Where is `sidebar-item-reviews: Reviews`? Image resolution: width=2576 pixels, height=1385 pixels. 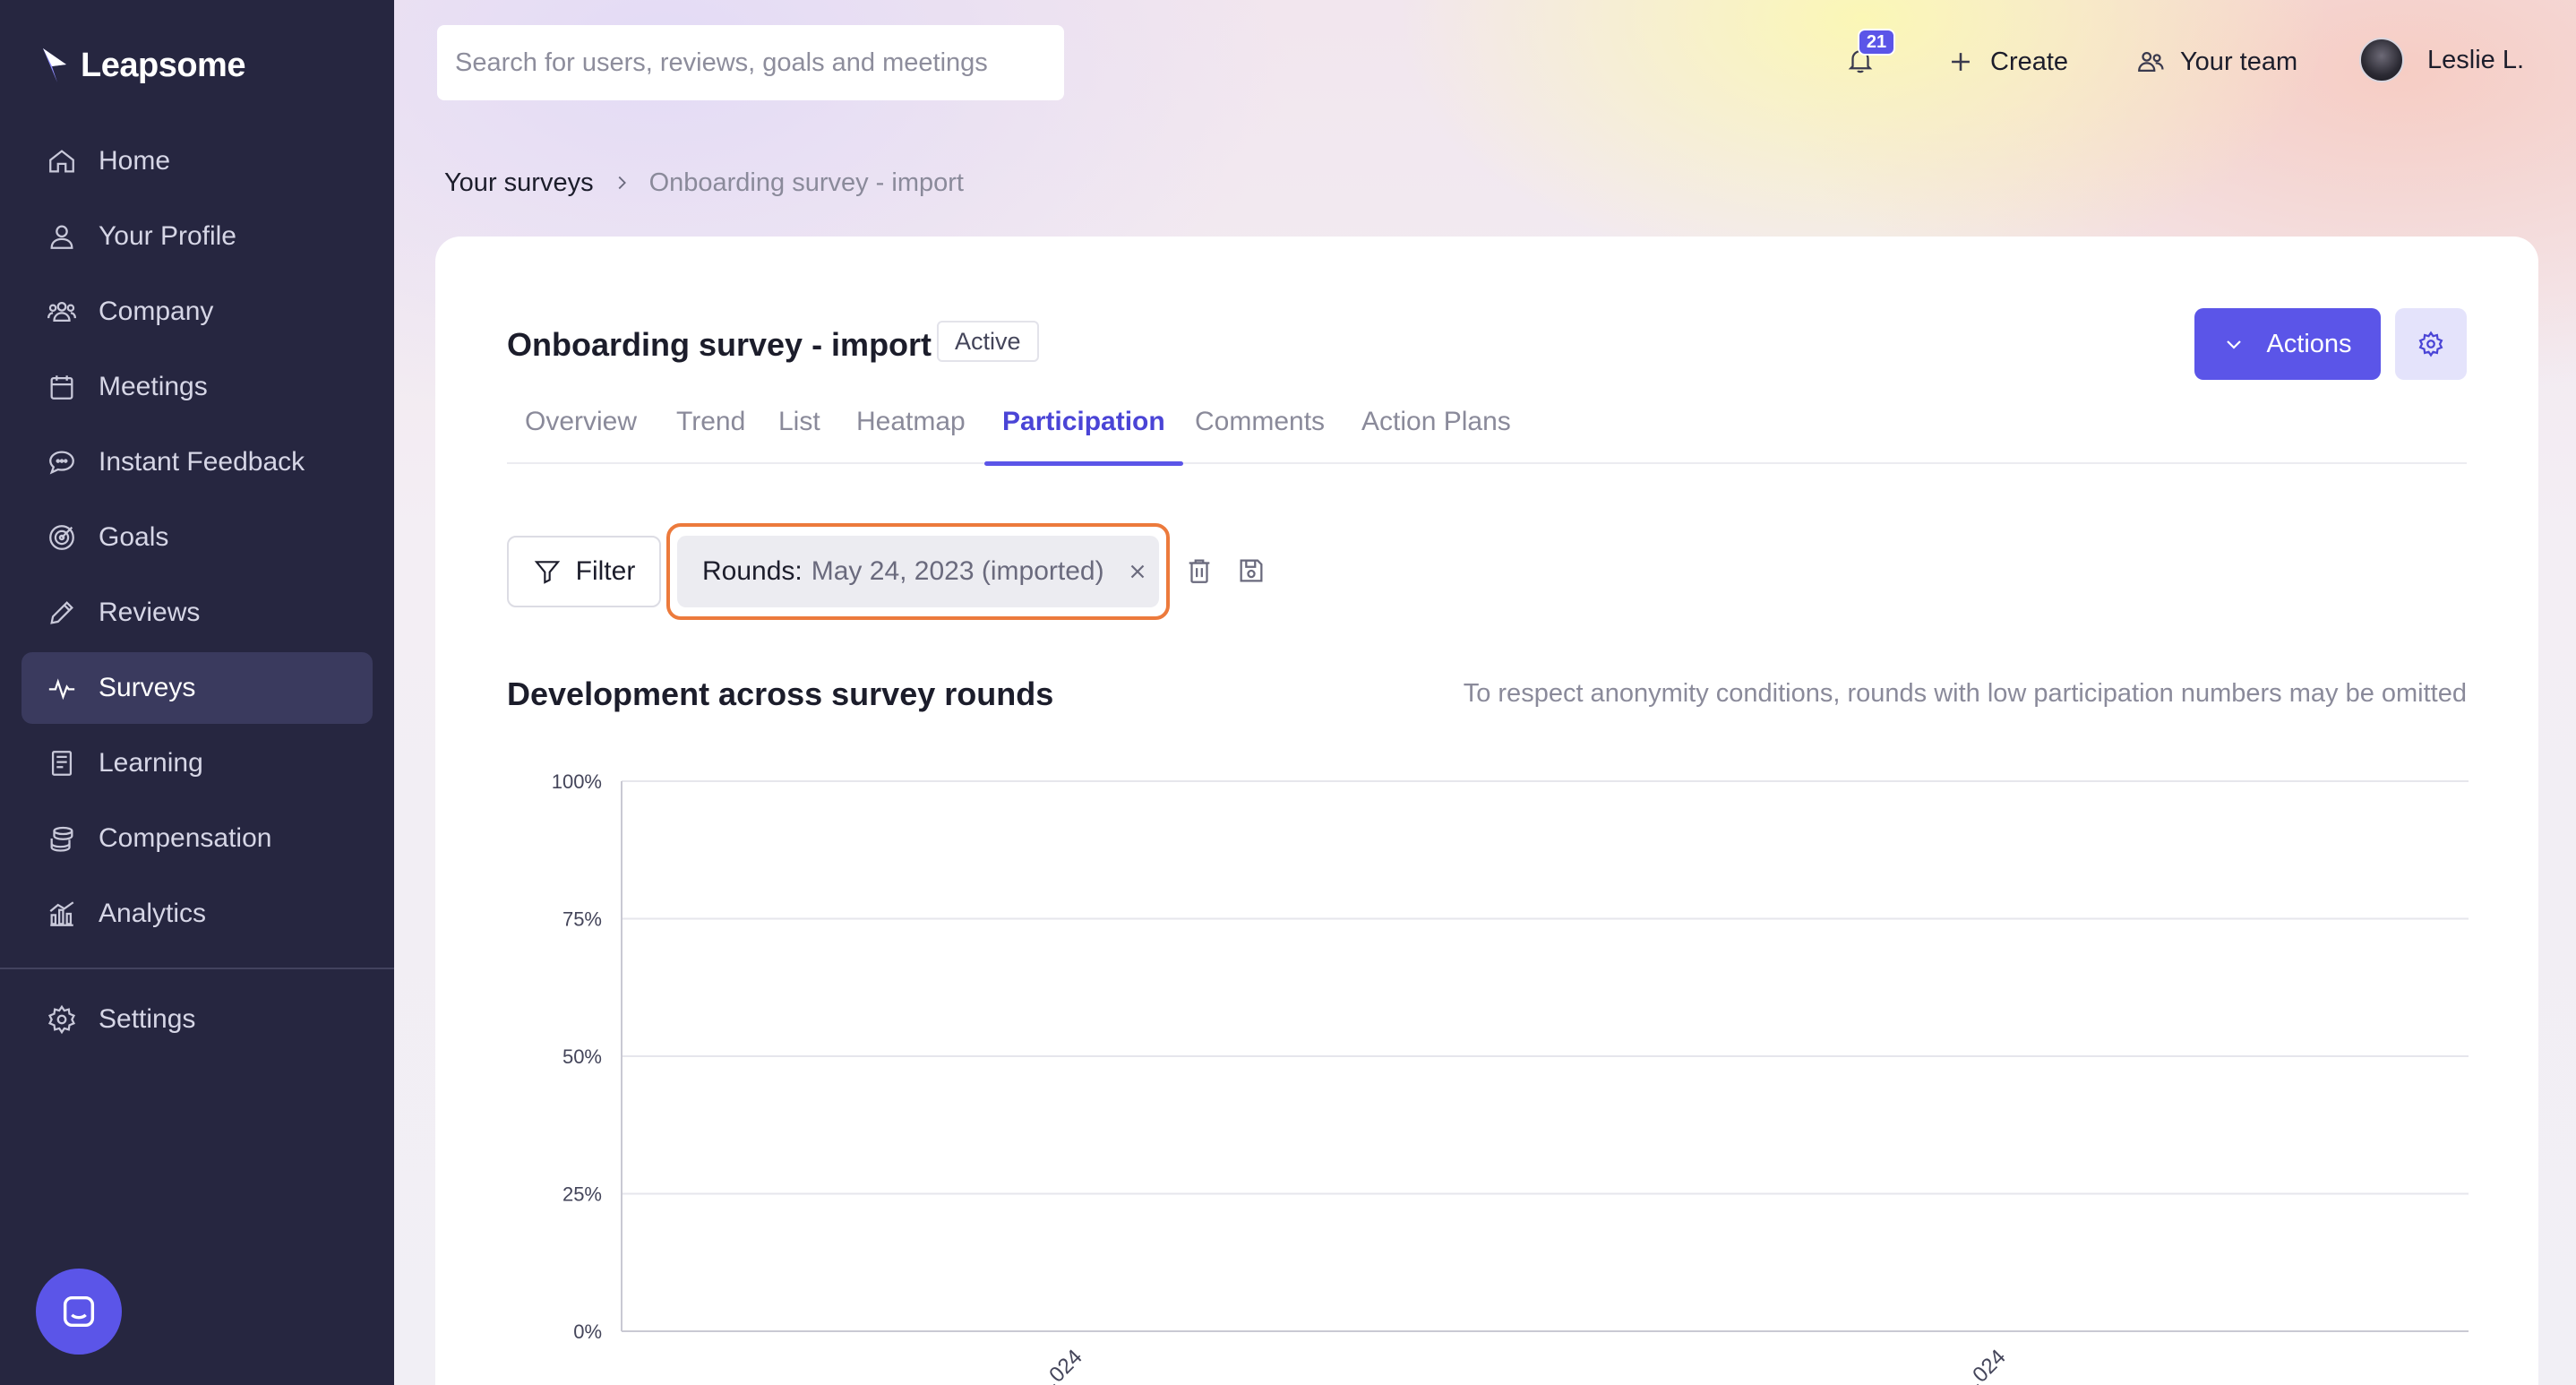 sidebar-item-reviews: Reviews is located at coordinates (197, 613).